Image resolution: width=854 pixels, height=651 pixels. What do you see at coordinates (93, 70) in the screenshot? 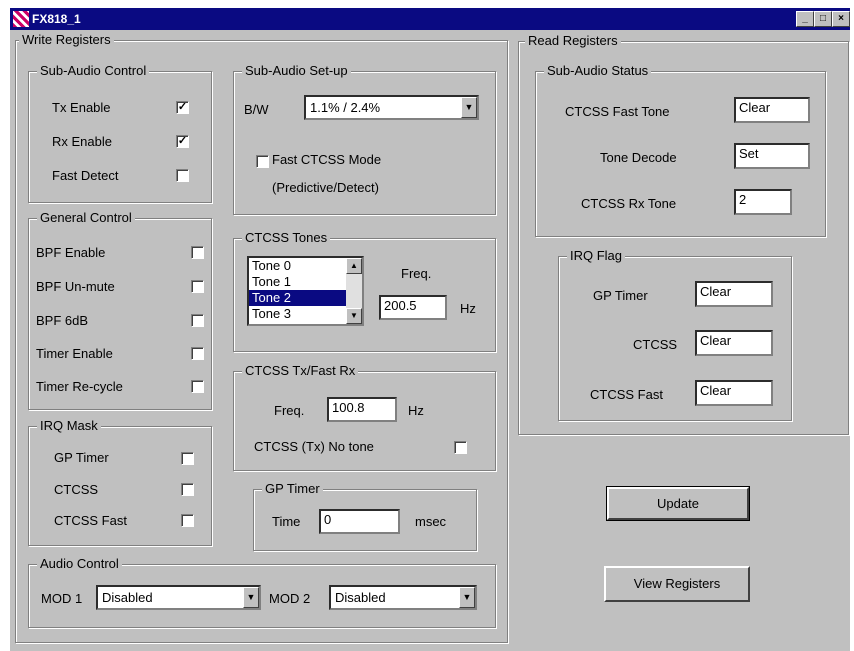
I see `sub-audio-control-label: Sub-Audio Control` at bounding box center [93, 70].